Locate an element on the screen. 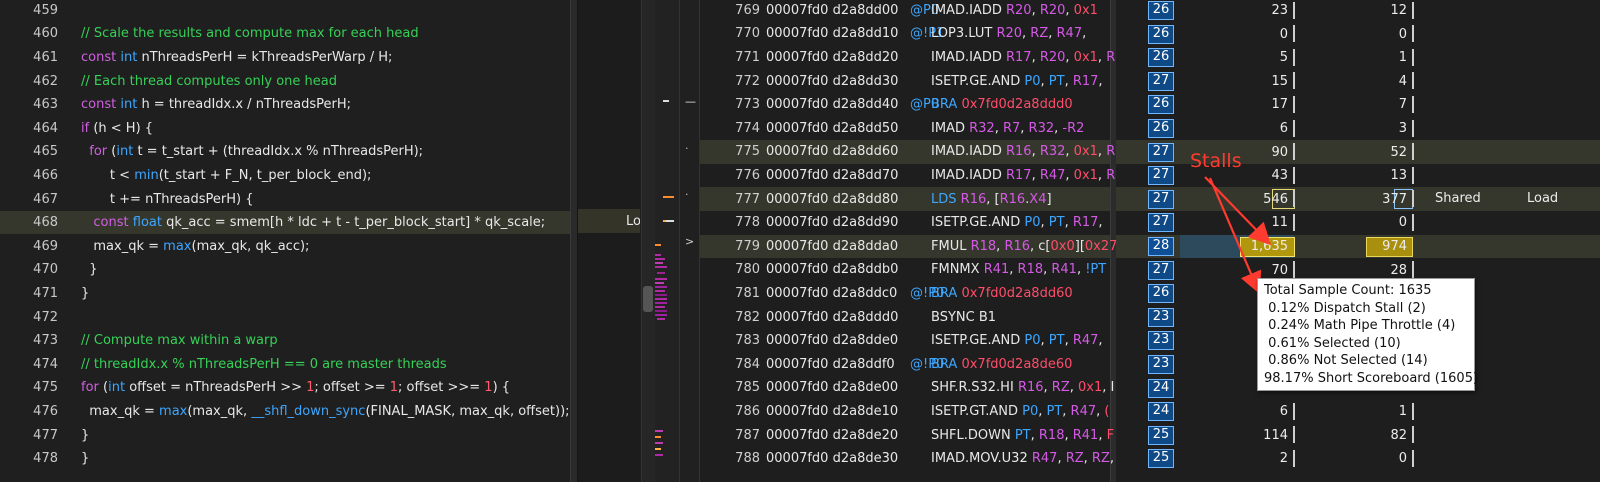  pane-splitter-left is located at coordinates (574, 241).